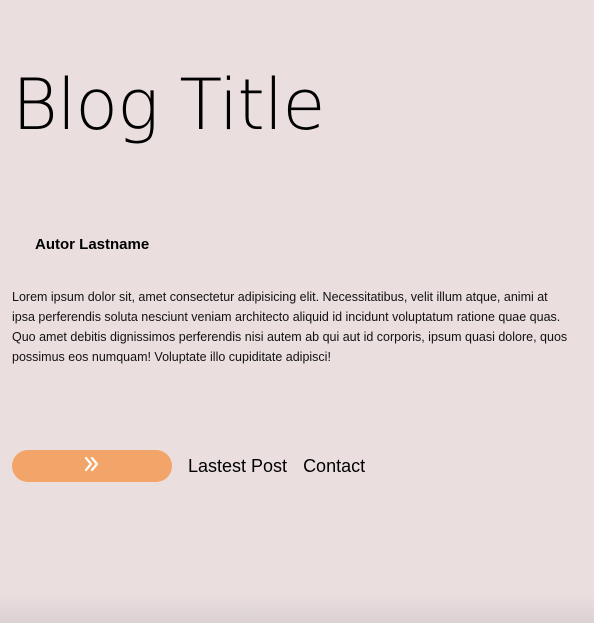 The width and height of the screenshot is (594, 623). I want to click on blog-title: Blog Title, so click(168, 105).